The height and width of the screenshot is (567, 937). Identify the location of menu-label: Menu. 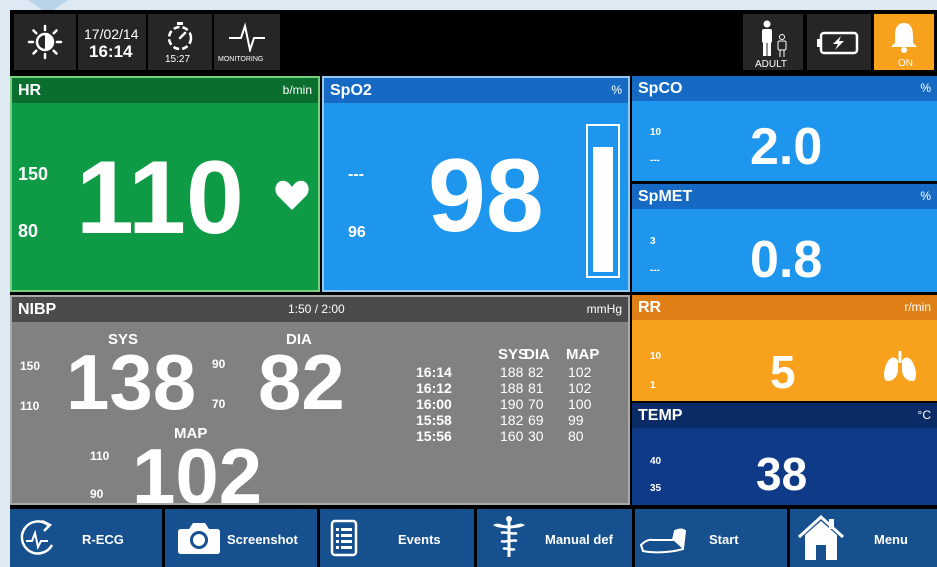
(891, 539).